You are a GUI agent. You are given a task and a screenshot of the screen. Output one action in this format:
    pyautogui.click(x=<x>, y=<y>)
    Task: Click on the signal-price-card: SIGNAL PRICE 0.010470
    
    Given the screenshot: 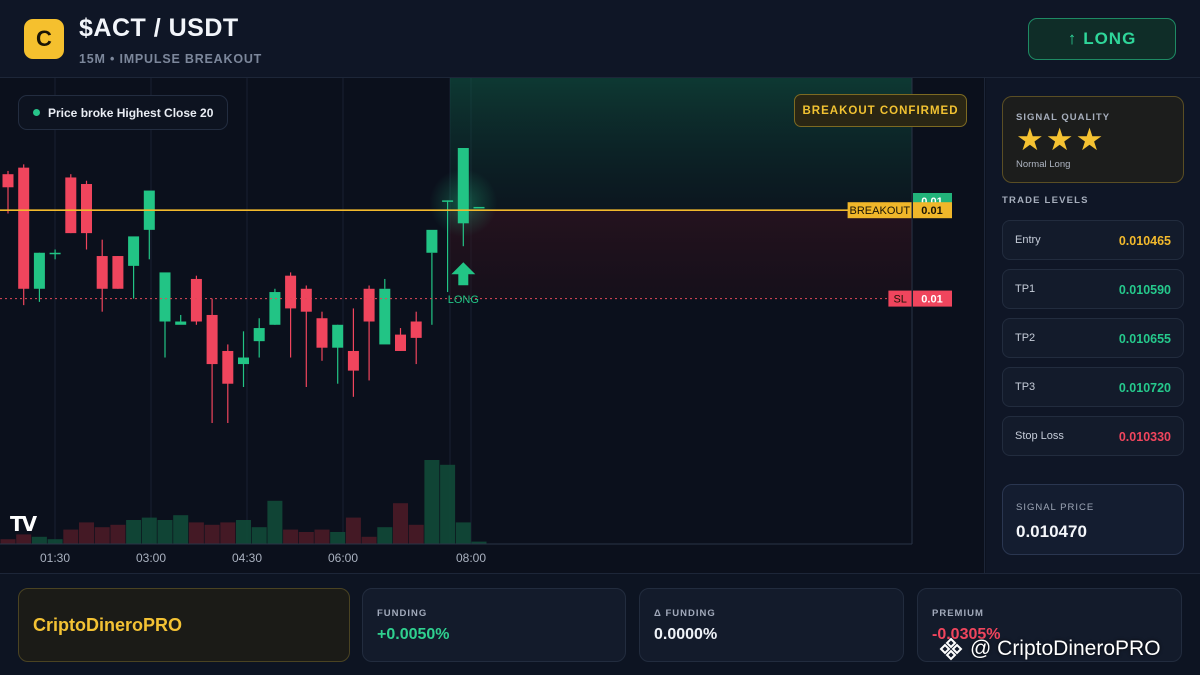 What is the action you would take?
    pyautogui.click(x=1093, y=519)
    